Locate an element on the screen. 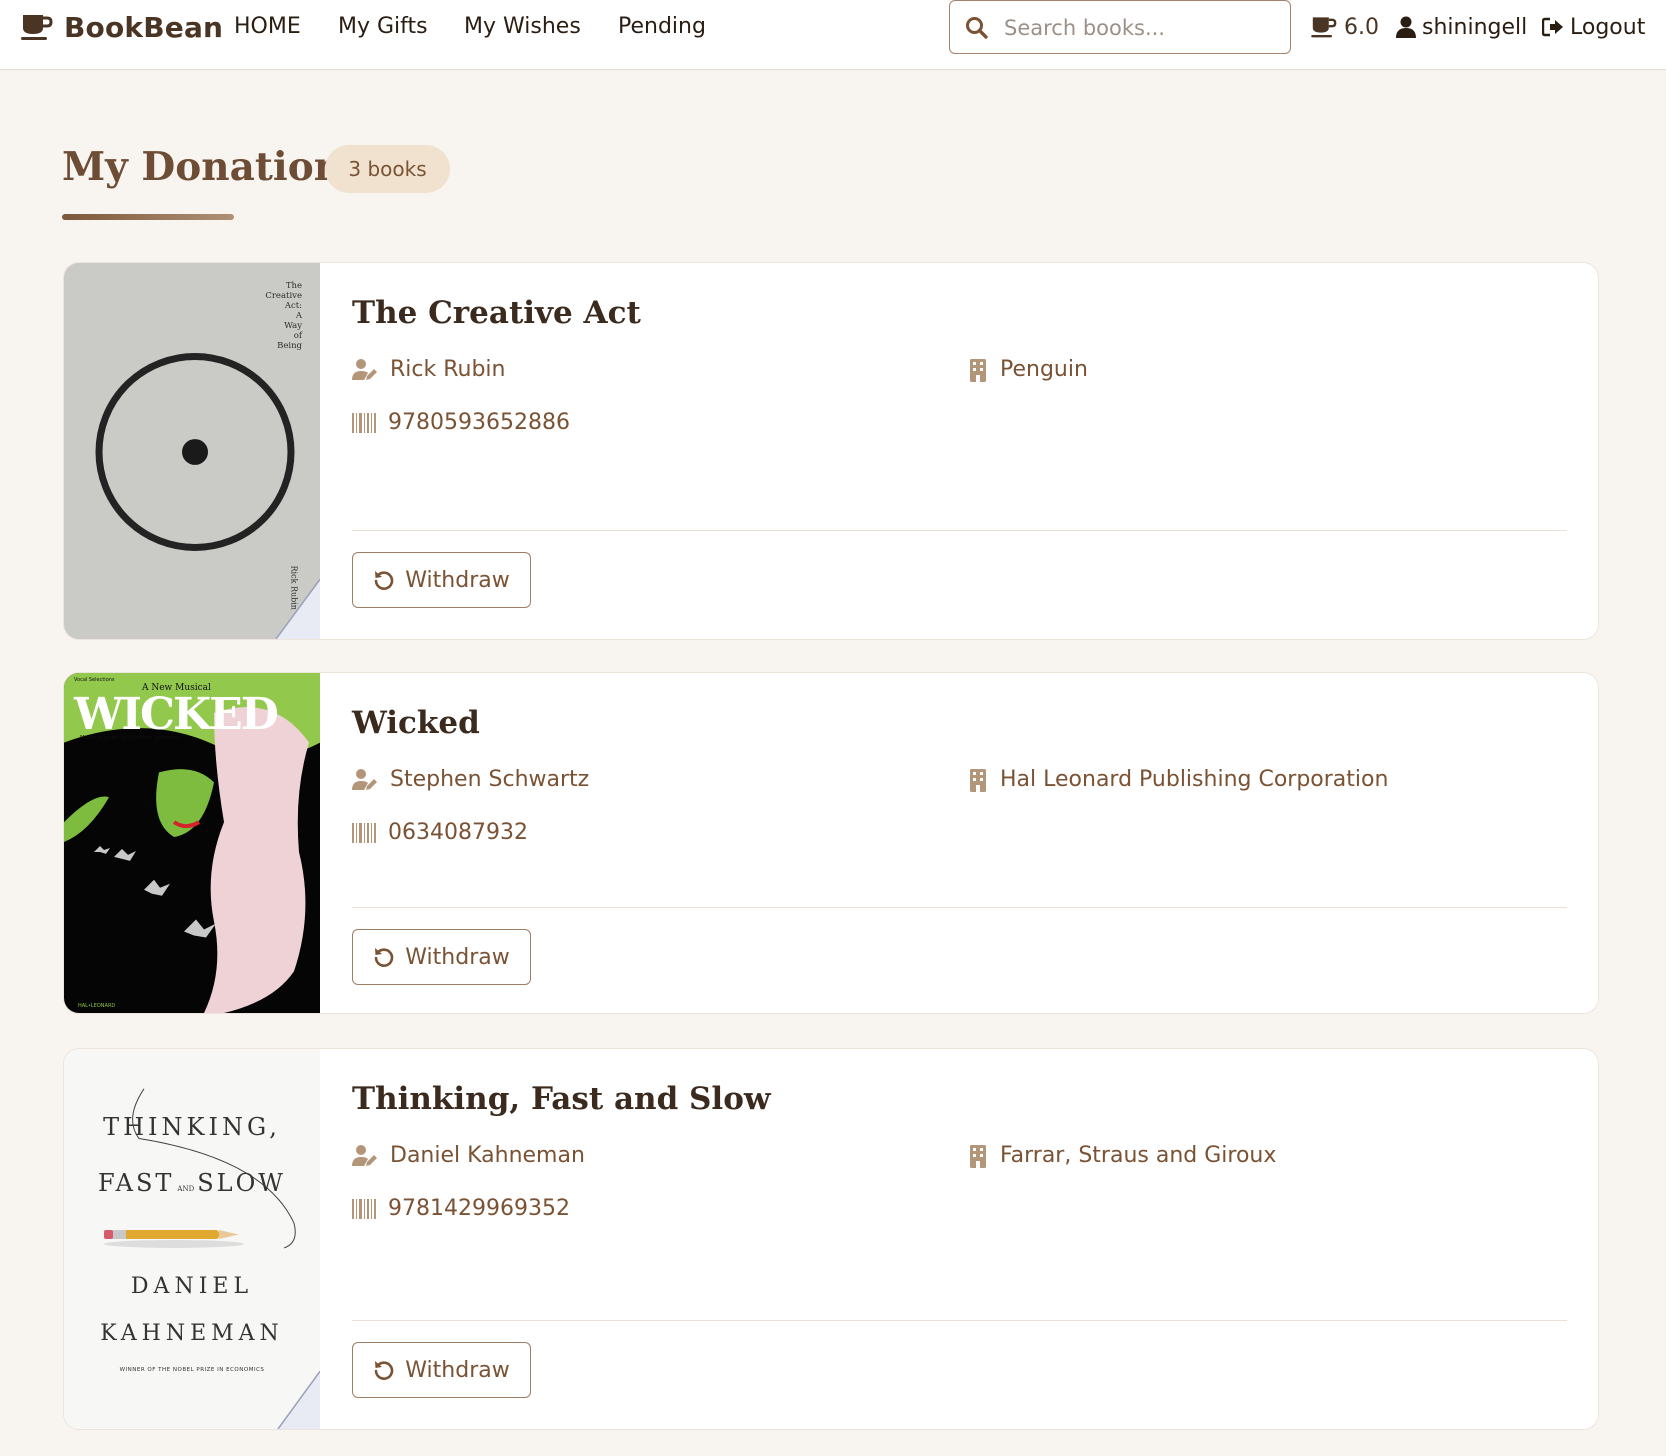 The image size is (1666, 1456). cover-author2: KAHNEMAN is located at coordinates (192, 1333).